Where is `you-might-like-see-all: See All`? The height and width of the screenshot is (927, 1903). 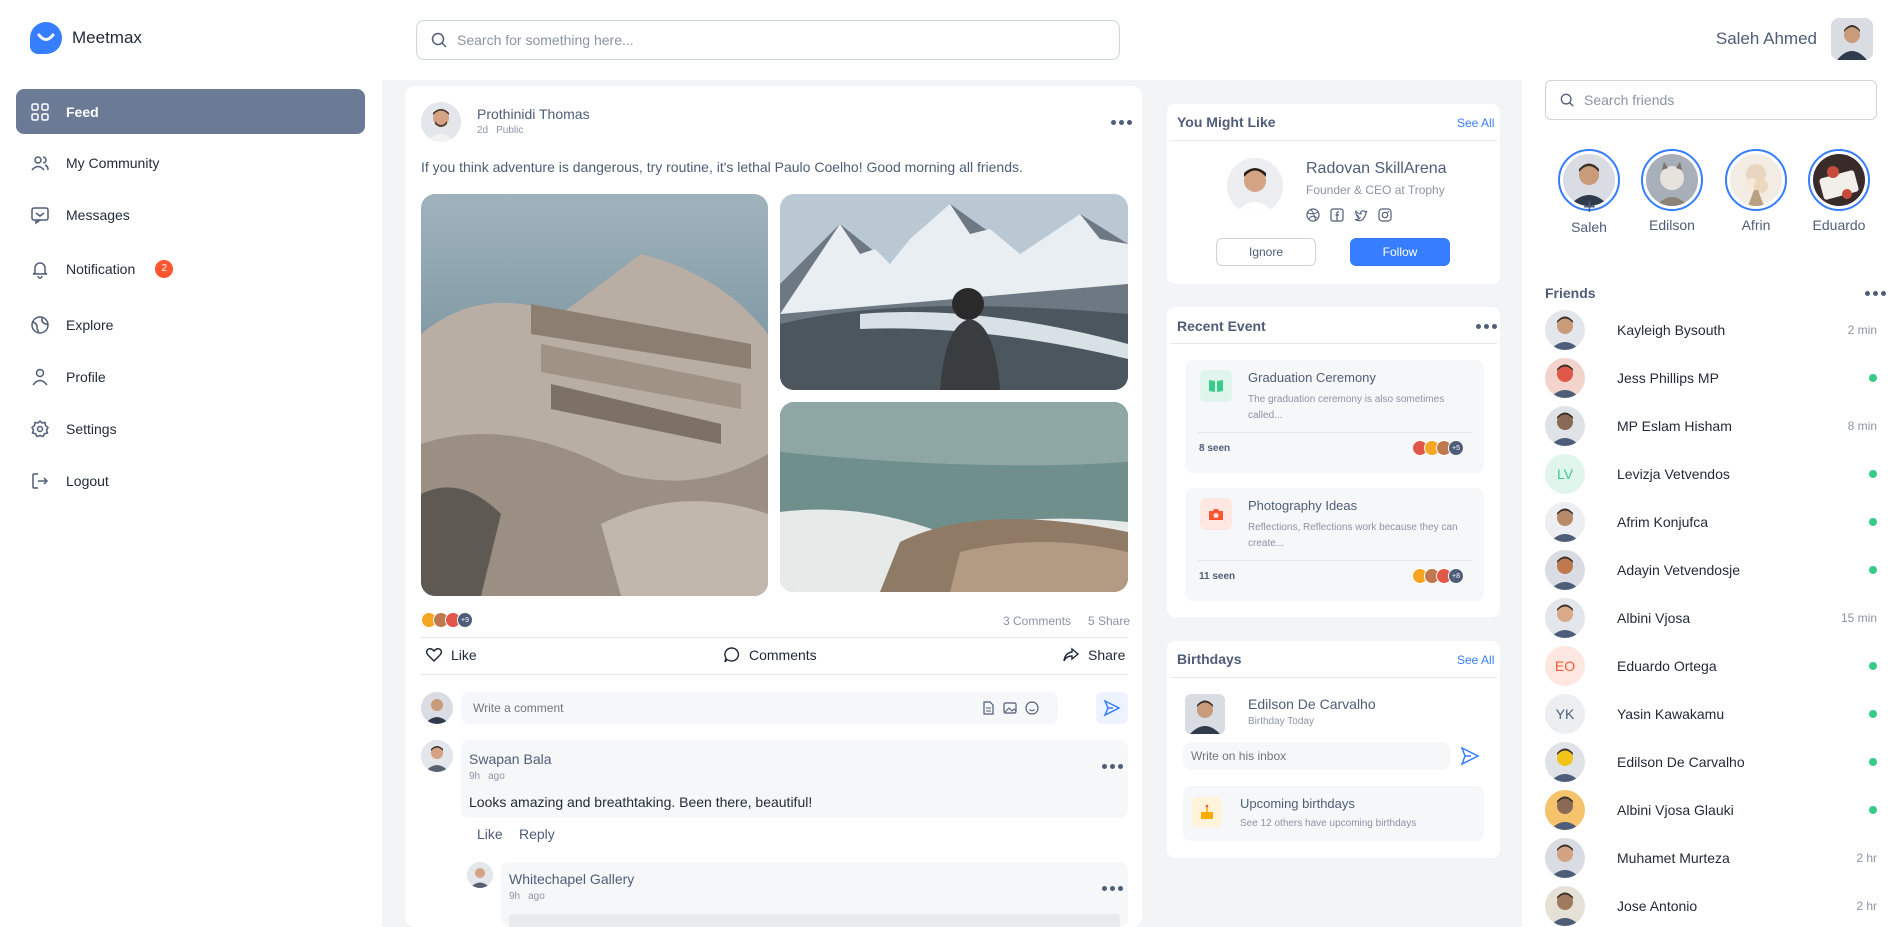
you-might-like-see-all: See All is located at coordinates (1475, 123).